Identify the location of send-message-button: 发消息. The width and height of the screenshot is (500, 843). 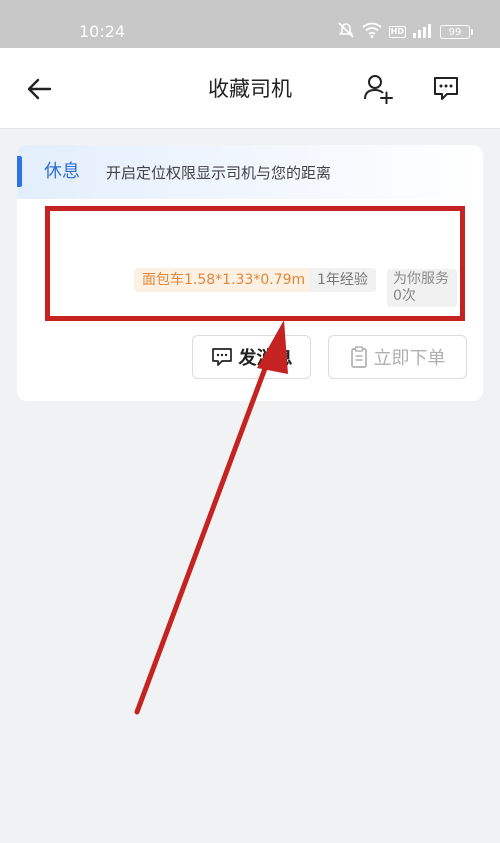
(251, 357).